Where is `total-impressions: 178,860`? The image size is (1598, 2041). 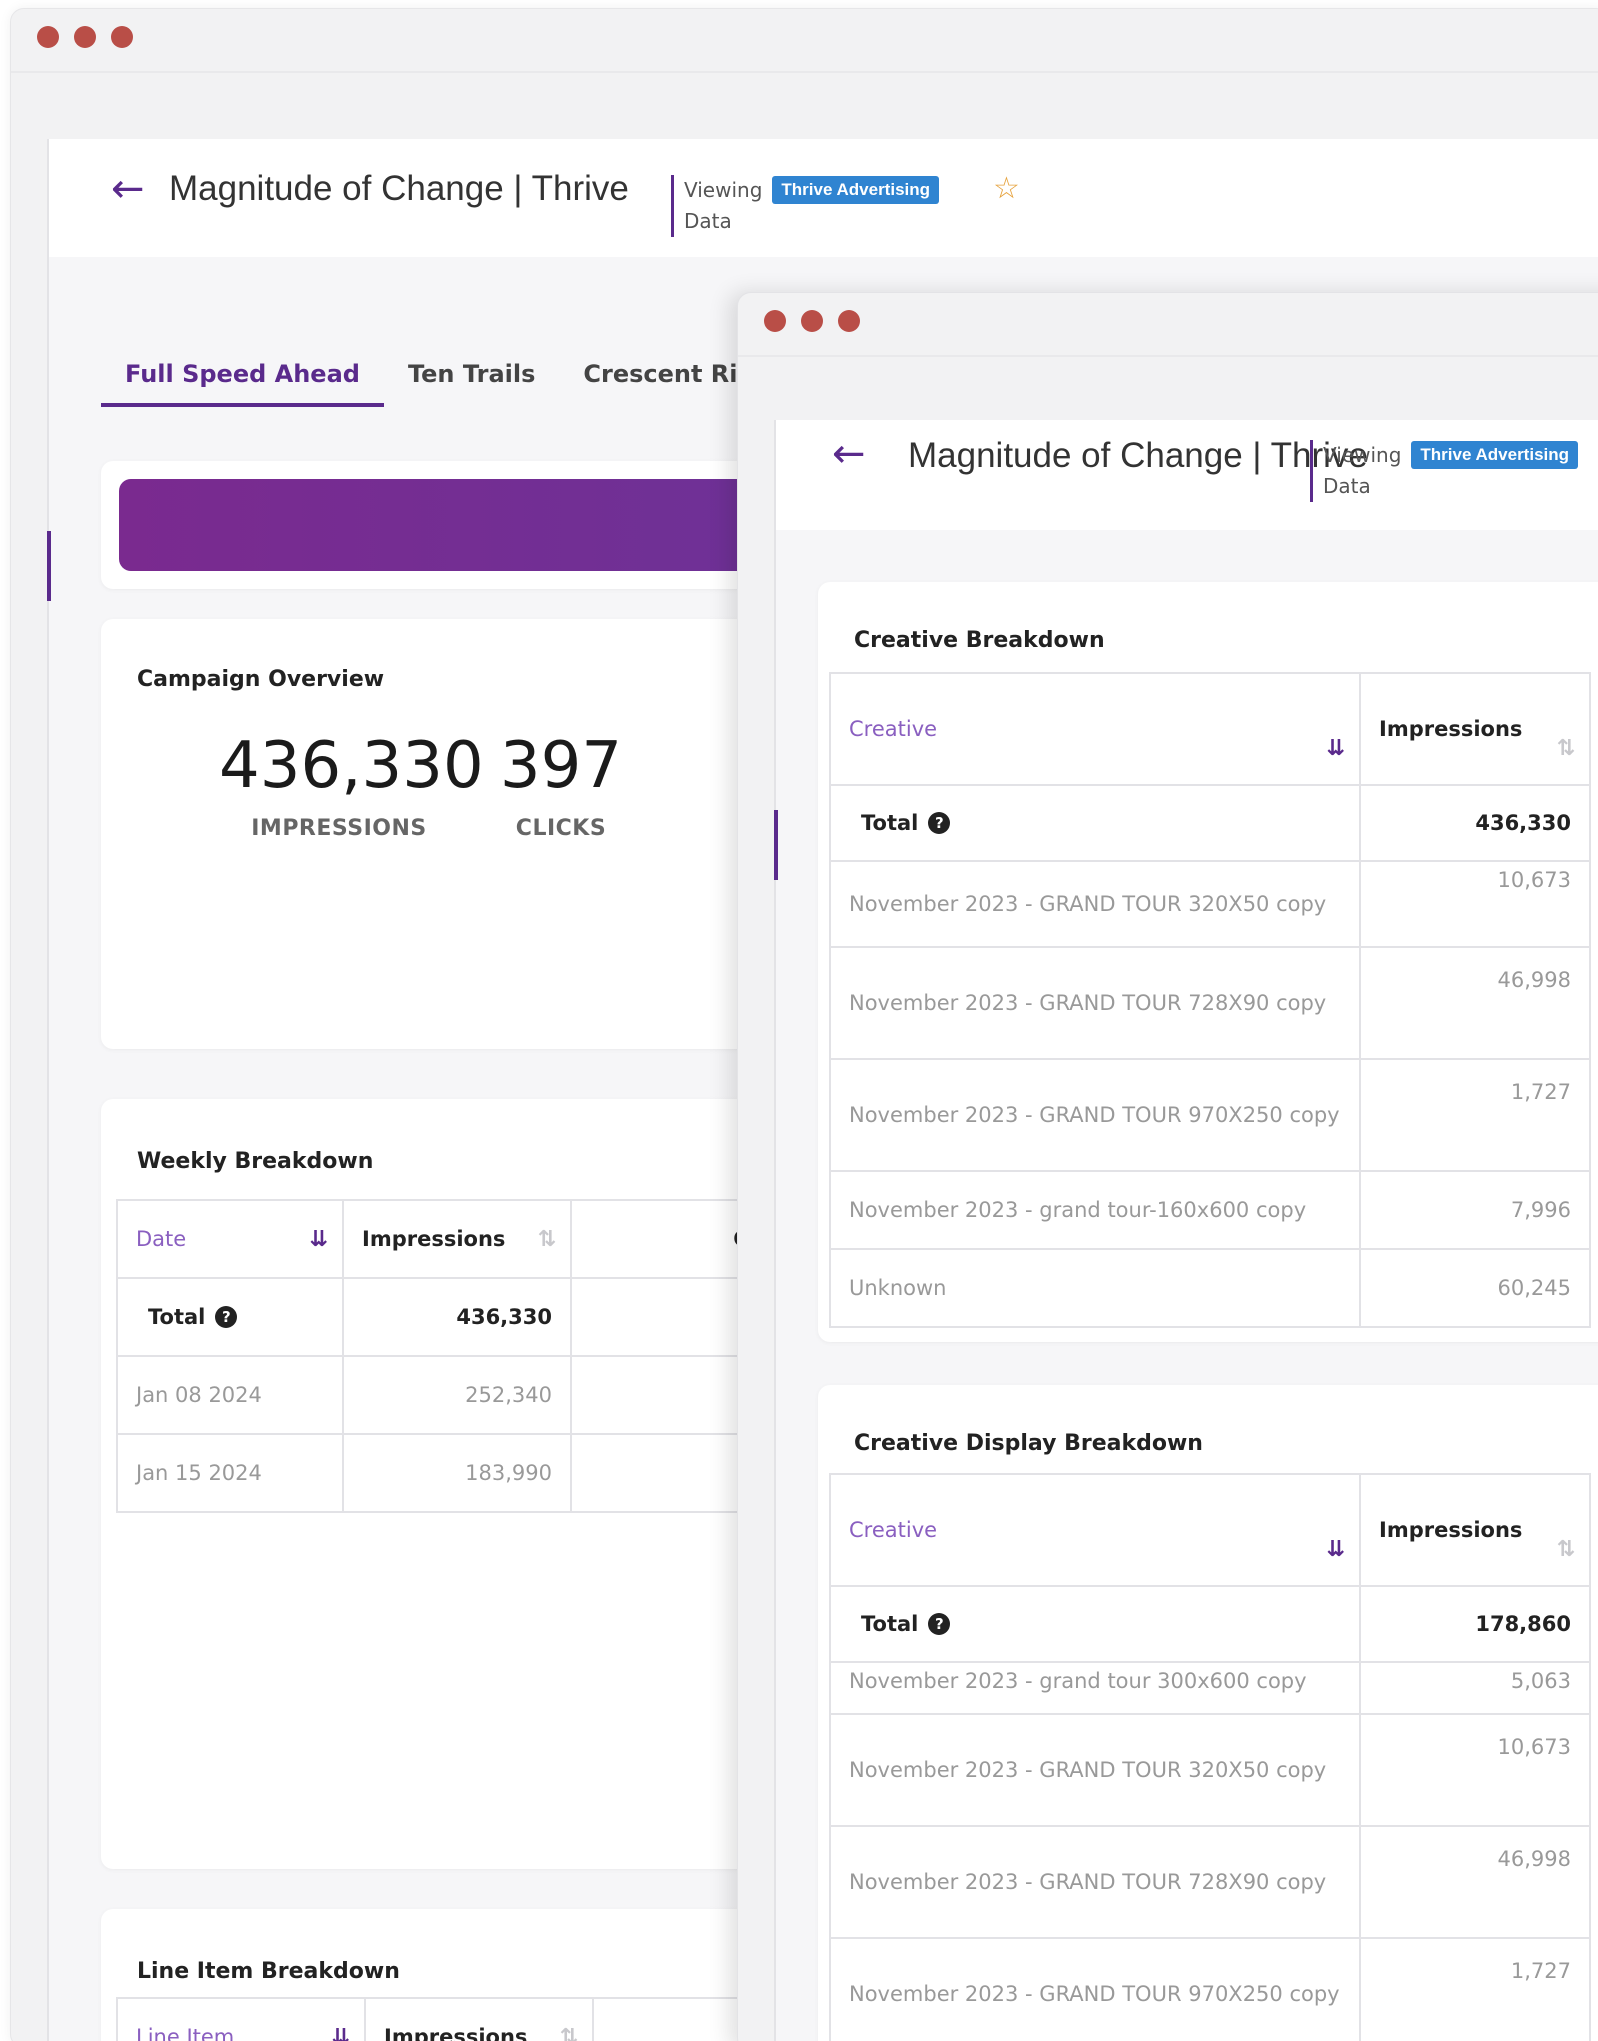
total-impressions: 178,860 is located at coordinates (1475, 1624).